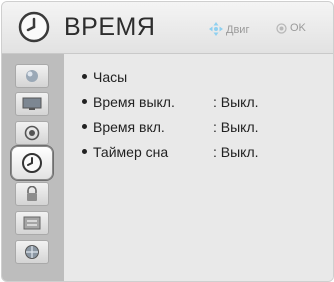 The width and height of the screenshot is (334, 282). I want to click on audio-icon, so click(32, 133).